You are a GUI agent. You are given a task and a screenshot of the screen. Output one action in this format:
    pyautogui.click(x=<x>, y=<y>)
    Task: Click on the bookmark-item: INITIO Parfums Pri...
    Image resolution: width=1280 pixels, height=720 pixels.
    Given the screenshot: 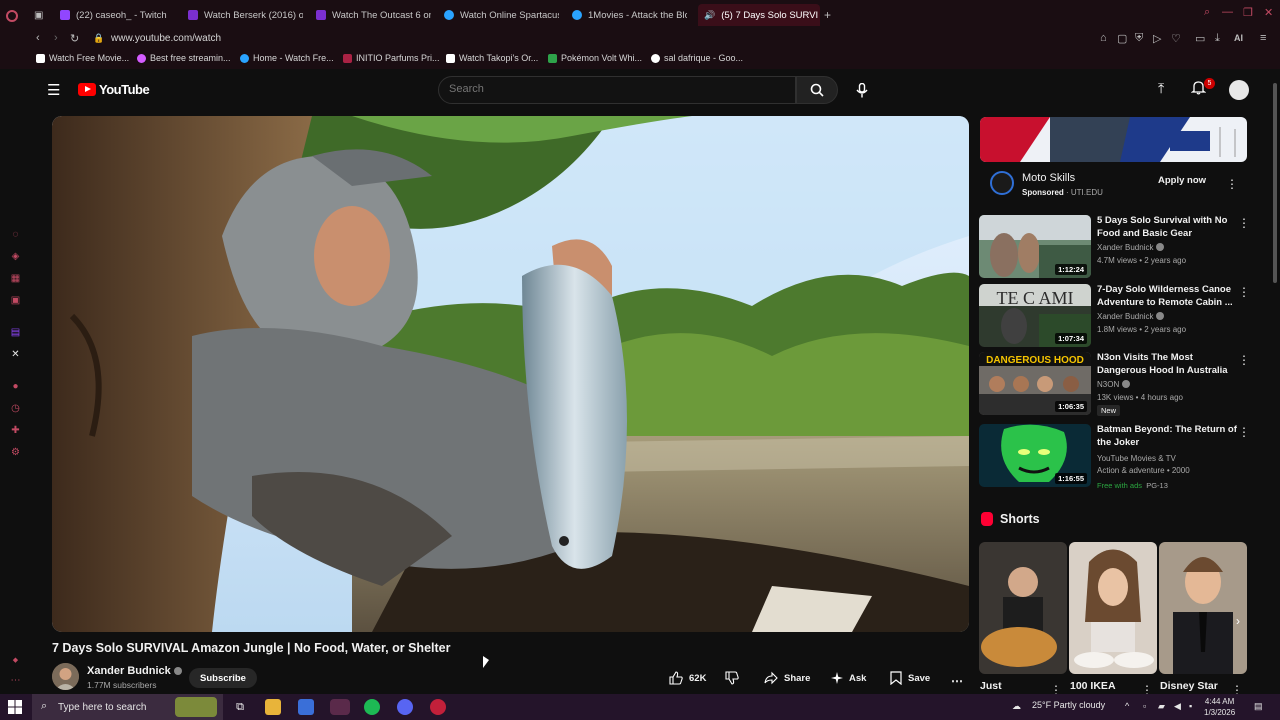 What is the action you would take?
    pyautogui.click(x=391, y=58)
    